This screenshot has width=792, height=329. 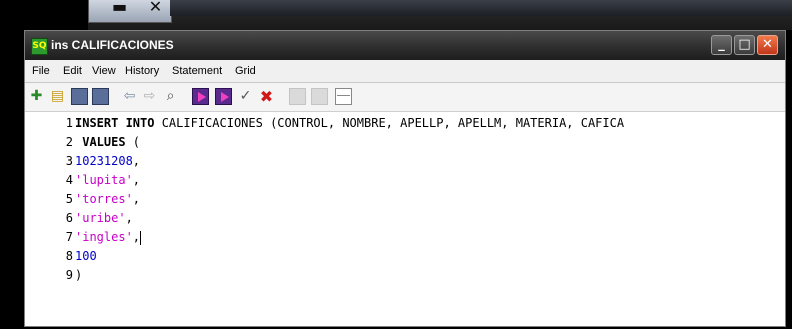 I want to click on menu-statement: Statement, so click(x=197, y=71).